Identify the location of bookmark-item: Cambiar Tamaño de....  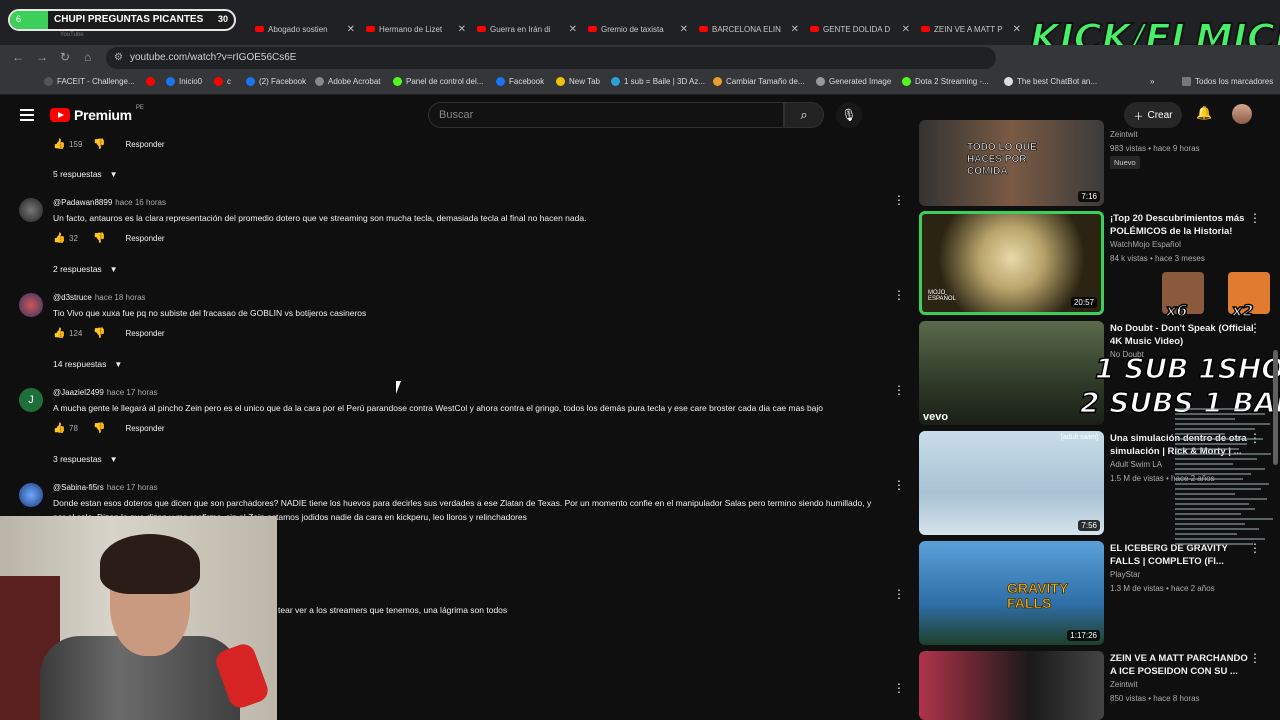
(759, 81).